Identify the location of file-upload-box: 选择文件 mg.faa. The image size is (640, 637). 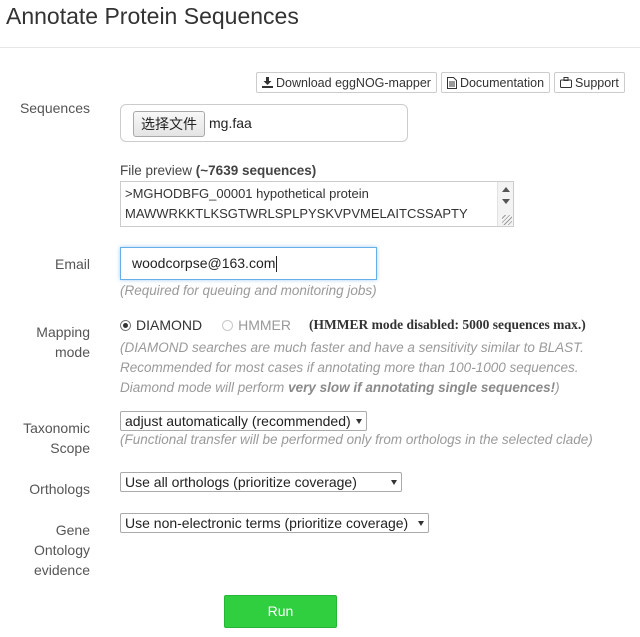
(264, 123).